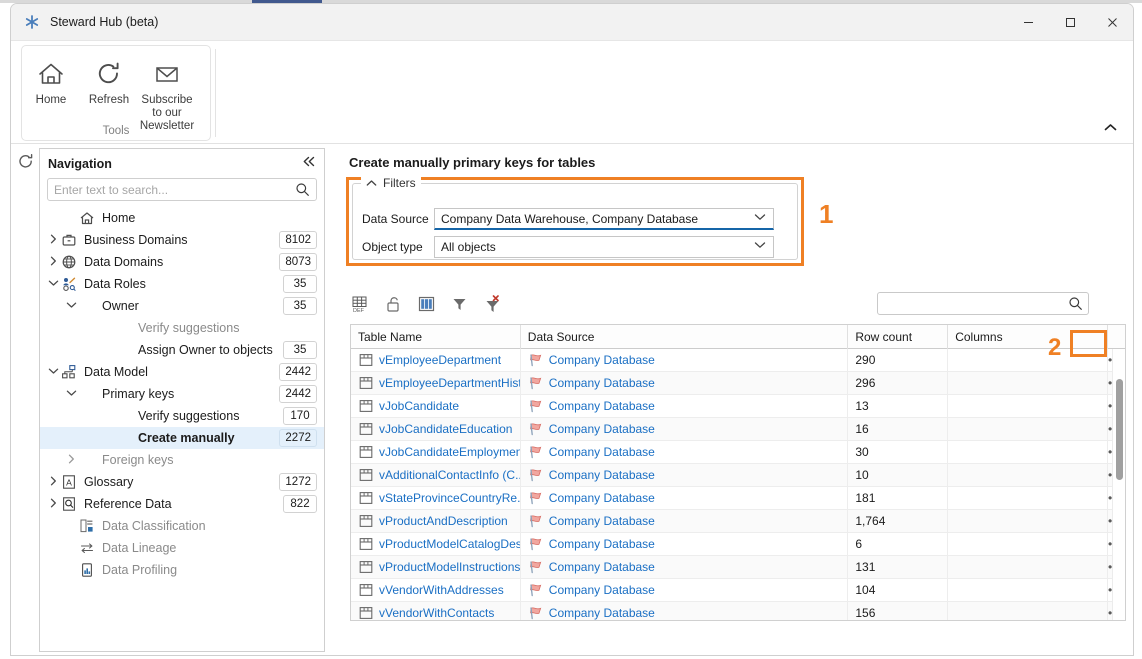 The height and width of the screenshot is (659, 1142). I want to click on grid-search-box, so click(983, 303).